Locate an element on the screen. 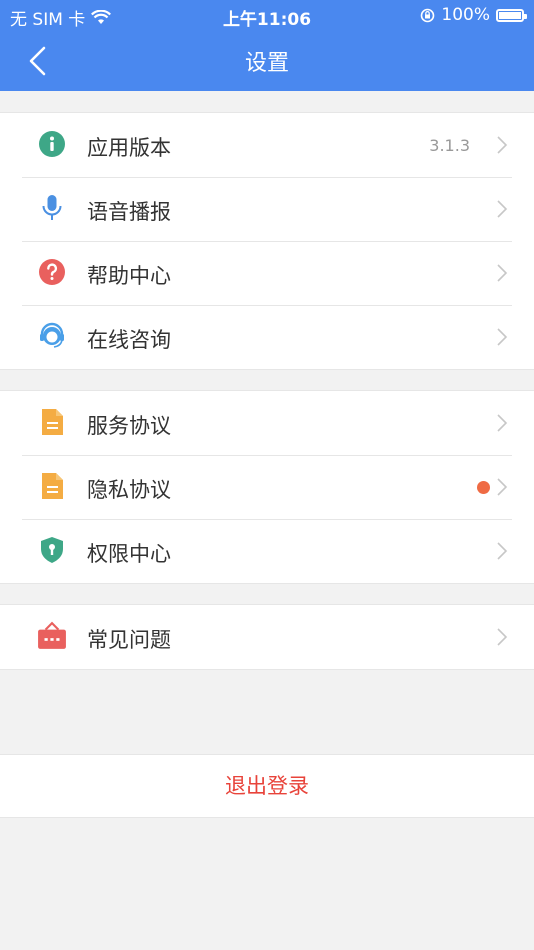 The height and width of the screenshot is (950, 534). logout-button: 退出登录 is located at coordinates (267, 786).